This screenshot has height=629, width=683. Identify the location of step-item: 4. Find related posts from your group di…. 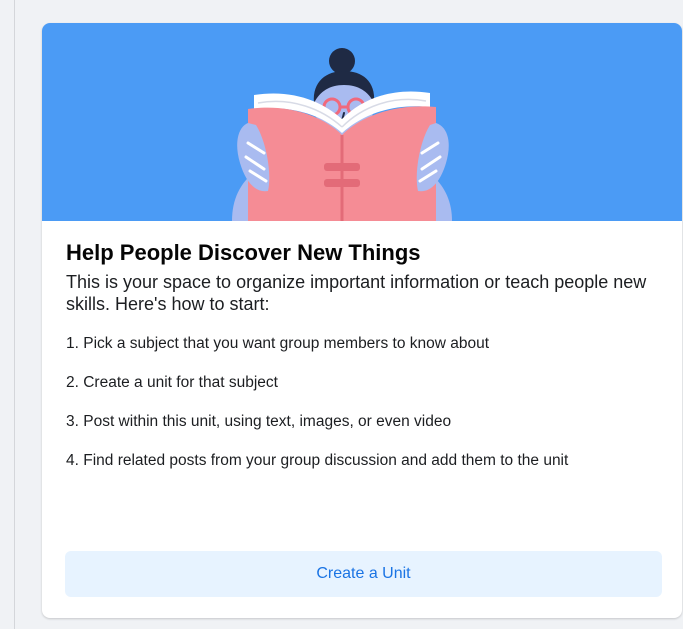
(317, 460).